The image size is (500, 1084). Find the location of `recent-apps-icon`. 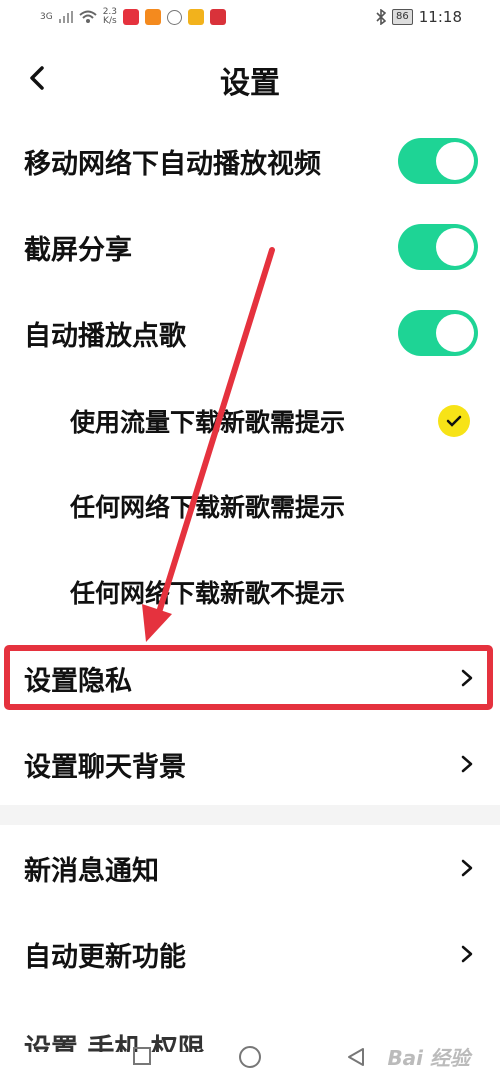

recent-apps-icon is located at coordinates (142, 1056).